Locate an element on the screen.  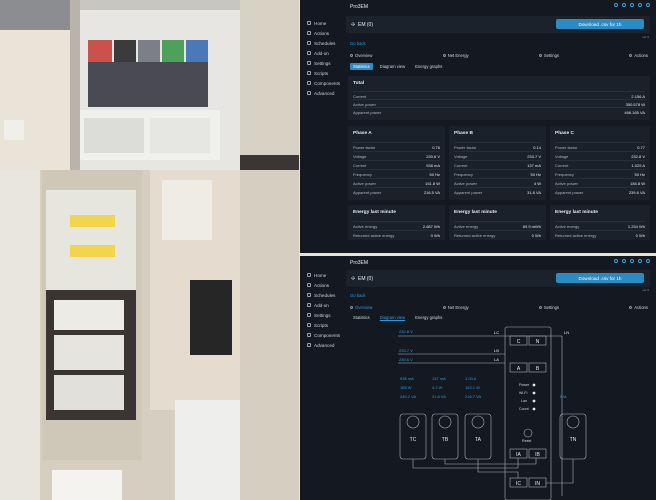
overview-icon is located at coordinates (351, 55).